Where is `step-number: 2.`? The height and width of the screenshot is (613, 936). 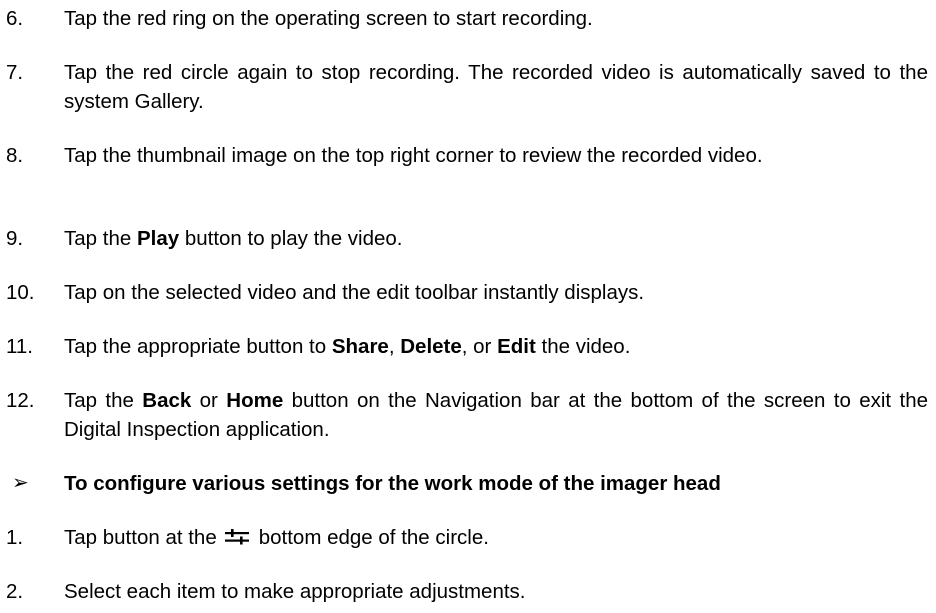
step-number: 2. is located at coordinates (15, 591).